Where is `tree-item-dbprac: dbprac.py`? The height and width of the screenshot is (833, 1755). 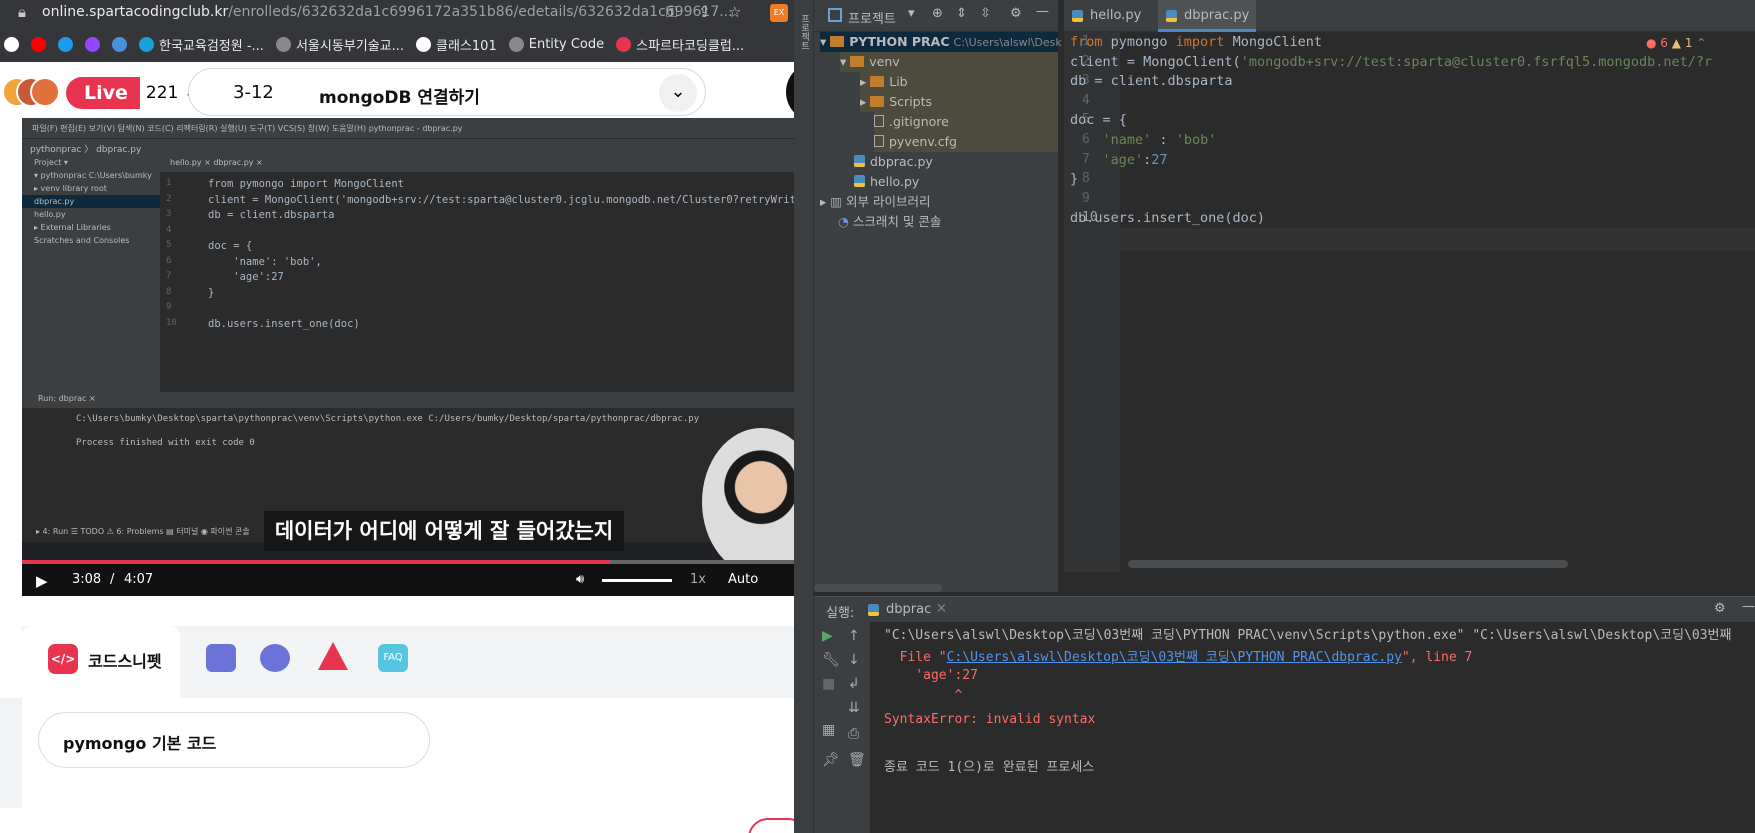 tree-item-dbprac: dbprac.py is located at coordinates (893, 162).